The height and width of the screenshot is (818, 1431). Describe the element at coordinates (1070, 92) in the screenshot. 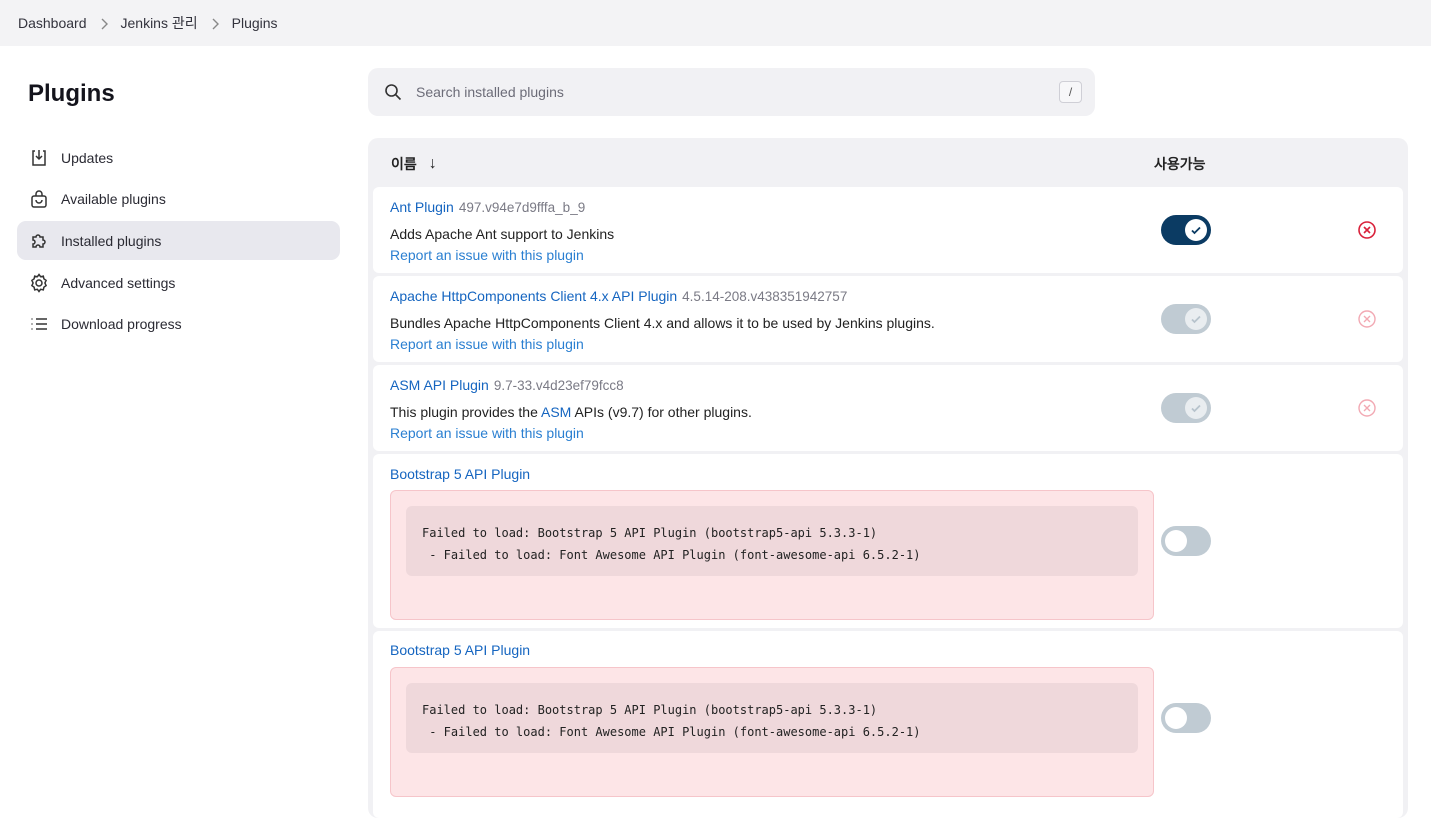

I see `keyboard-shortcut-hint: /` at that location.